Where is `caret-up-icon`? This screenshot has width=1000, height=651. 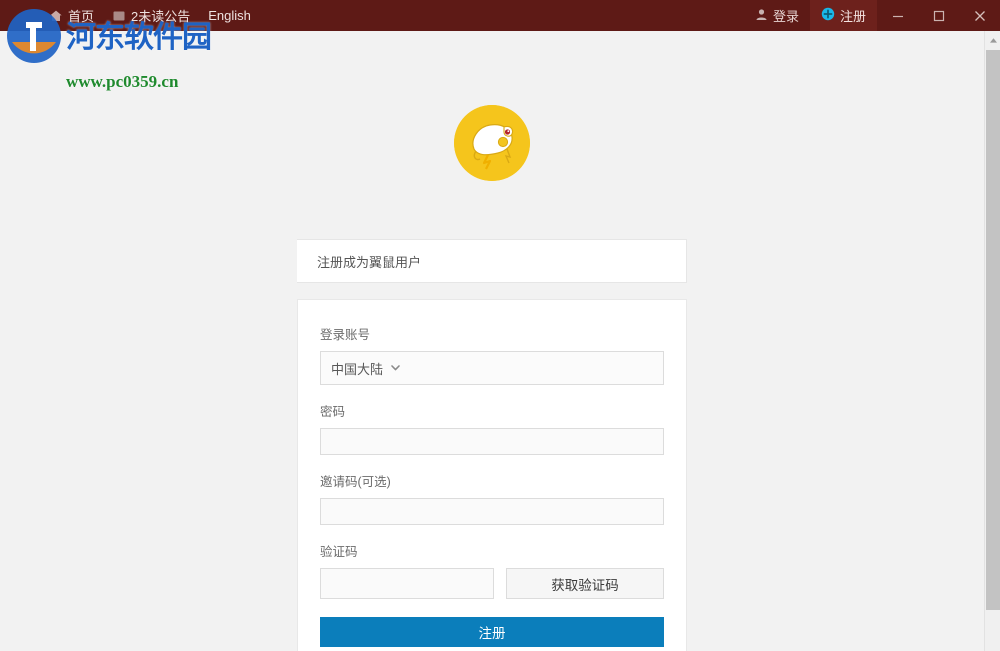
caret-up-icon is located at coordinates (993, 40).